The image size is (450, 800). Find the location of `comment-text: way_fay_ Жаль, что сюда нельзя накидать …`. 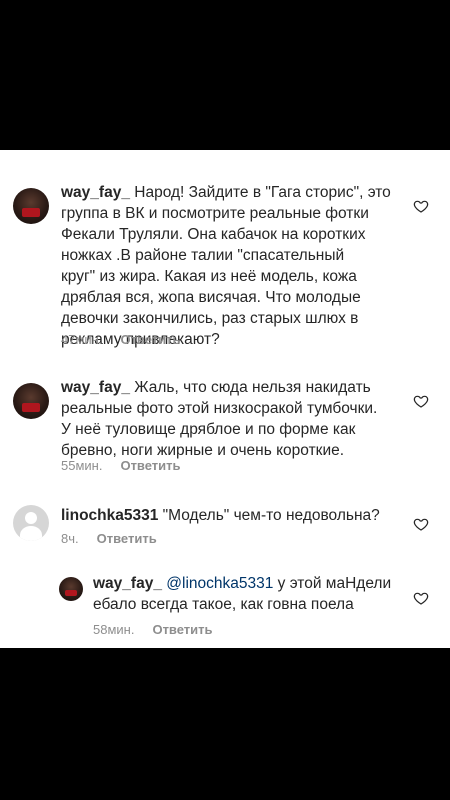

comment-text: way_fay_ Жаль, что сюда нельзя накидать … is located at coordinates (236, 419).